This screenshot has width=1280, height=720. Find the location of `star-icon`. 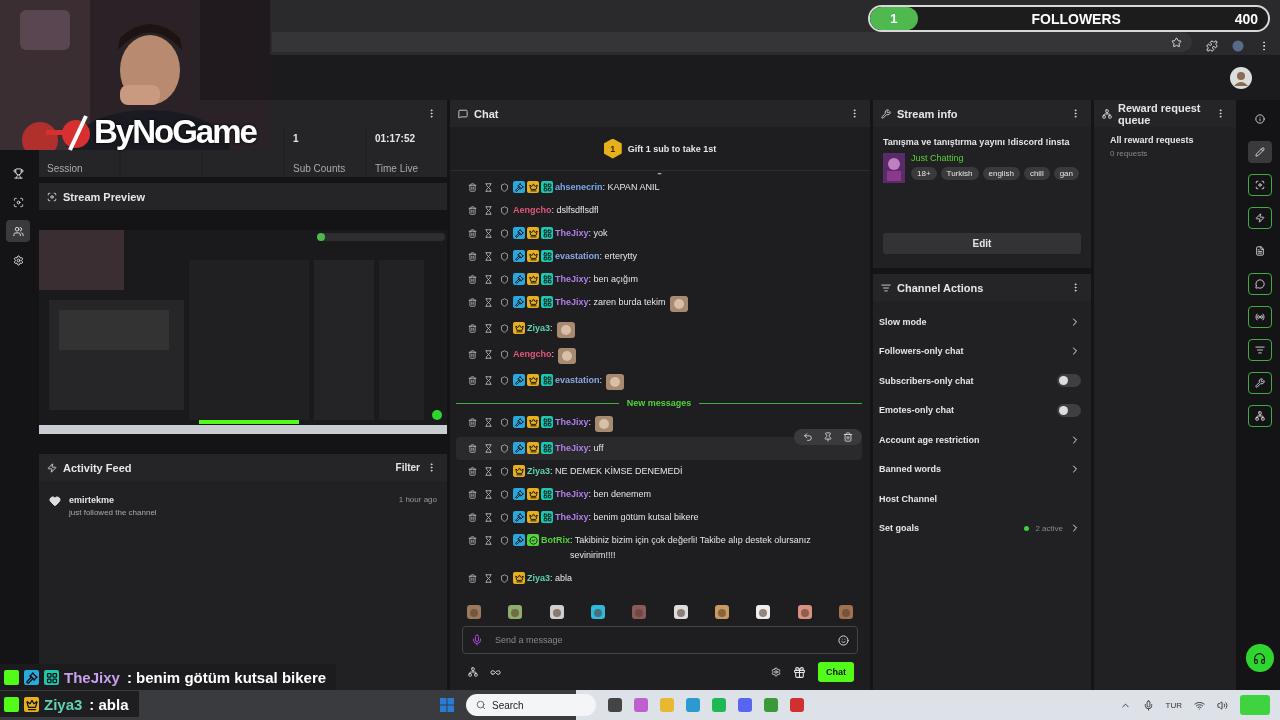

star-icon is located at coordinates (1176, 42).